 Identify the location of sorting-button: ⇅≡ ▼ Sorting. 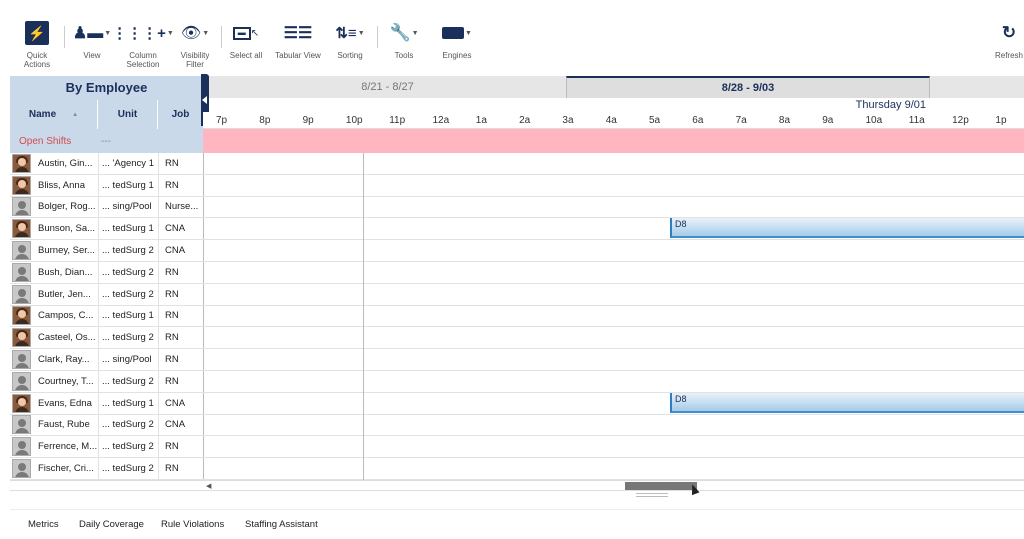
(350, 39).